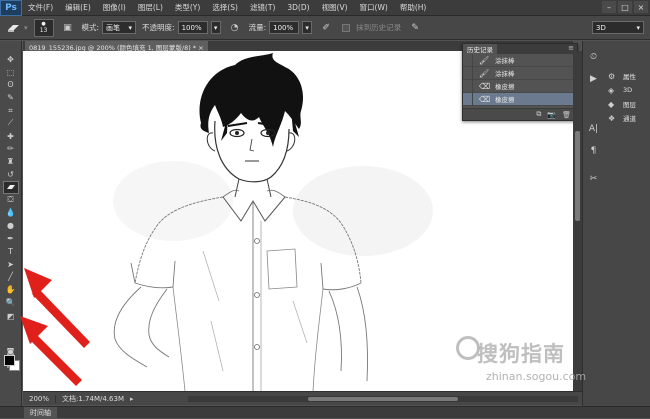 Image resolution: width=650 pixels, height=419 pixels. What do you see at coordinates (415, 28) in the screenshot?
I see `pressure-size-icon: ✎` at bounding box center [415, 28].